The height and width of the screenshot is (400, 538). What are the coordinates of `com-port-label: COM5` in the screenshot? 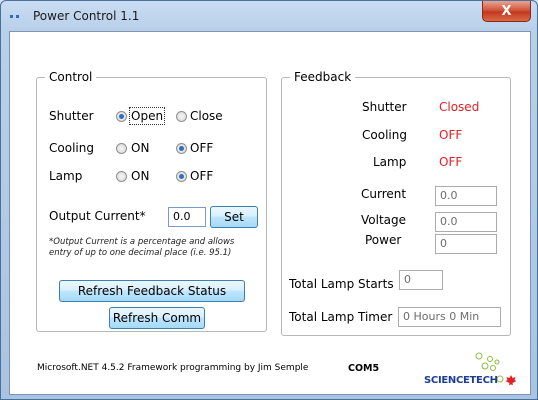 It's located at (364, 368).